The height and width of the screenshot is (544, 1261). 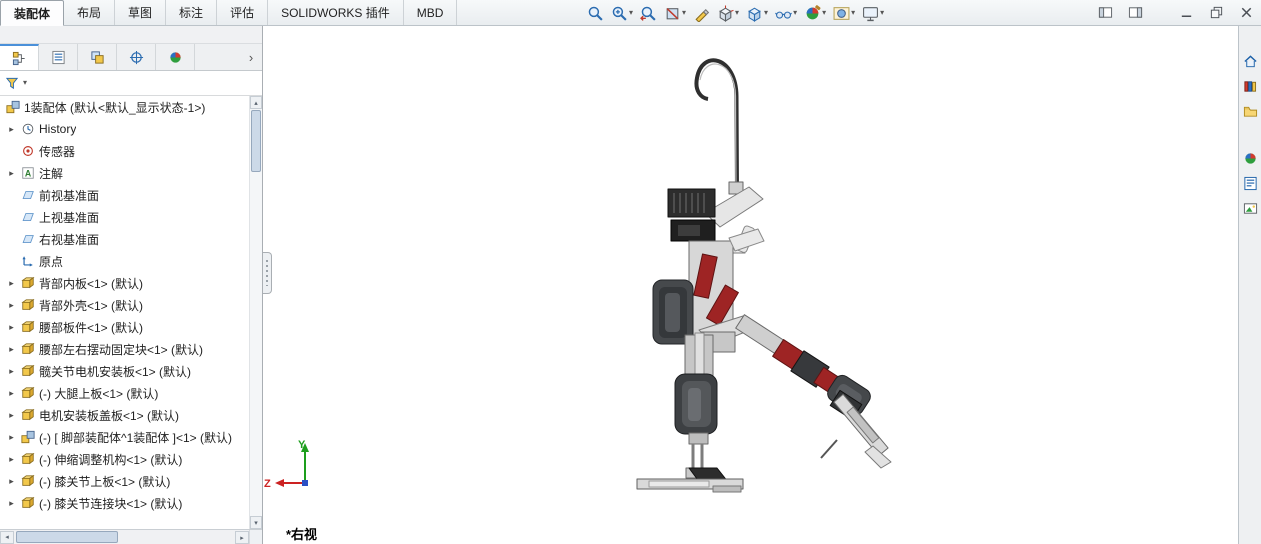 I want to click on tree-item: ▸ 腰部板件<1> (默认), so click(x=131, y=327).